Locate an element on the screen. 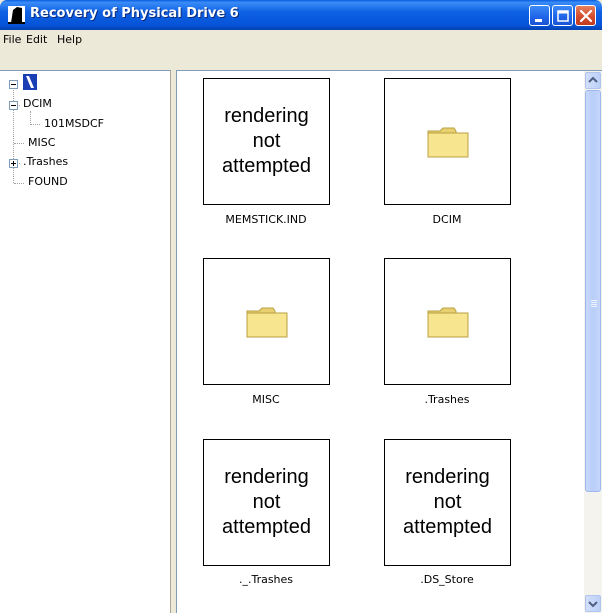 The height and width of the screenshot is (613, 602). scroll-thumb is located at coordinates (593, 291).